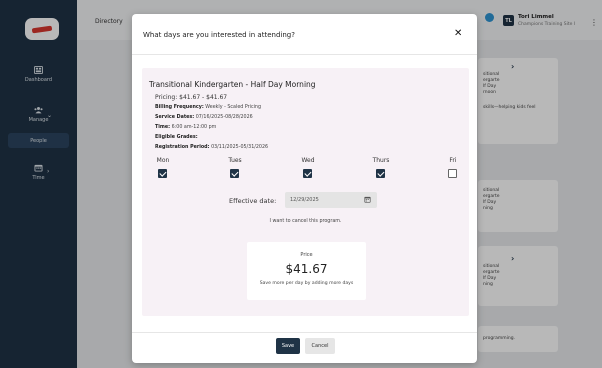 This screenshot has width=602, height=368. What do you see at coordinates (182, 147) in the screenshot?
I see `detail-label: Registration Period:` at bounding box center [182, 147].